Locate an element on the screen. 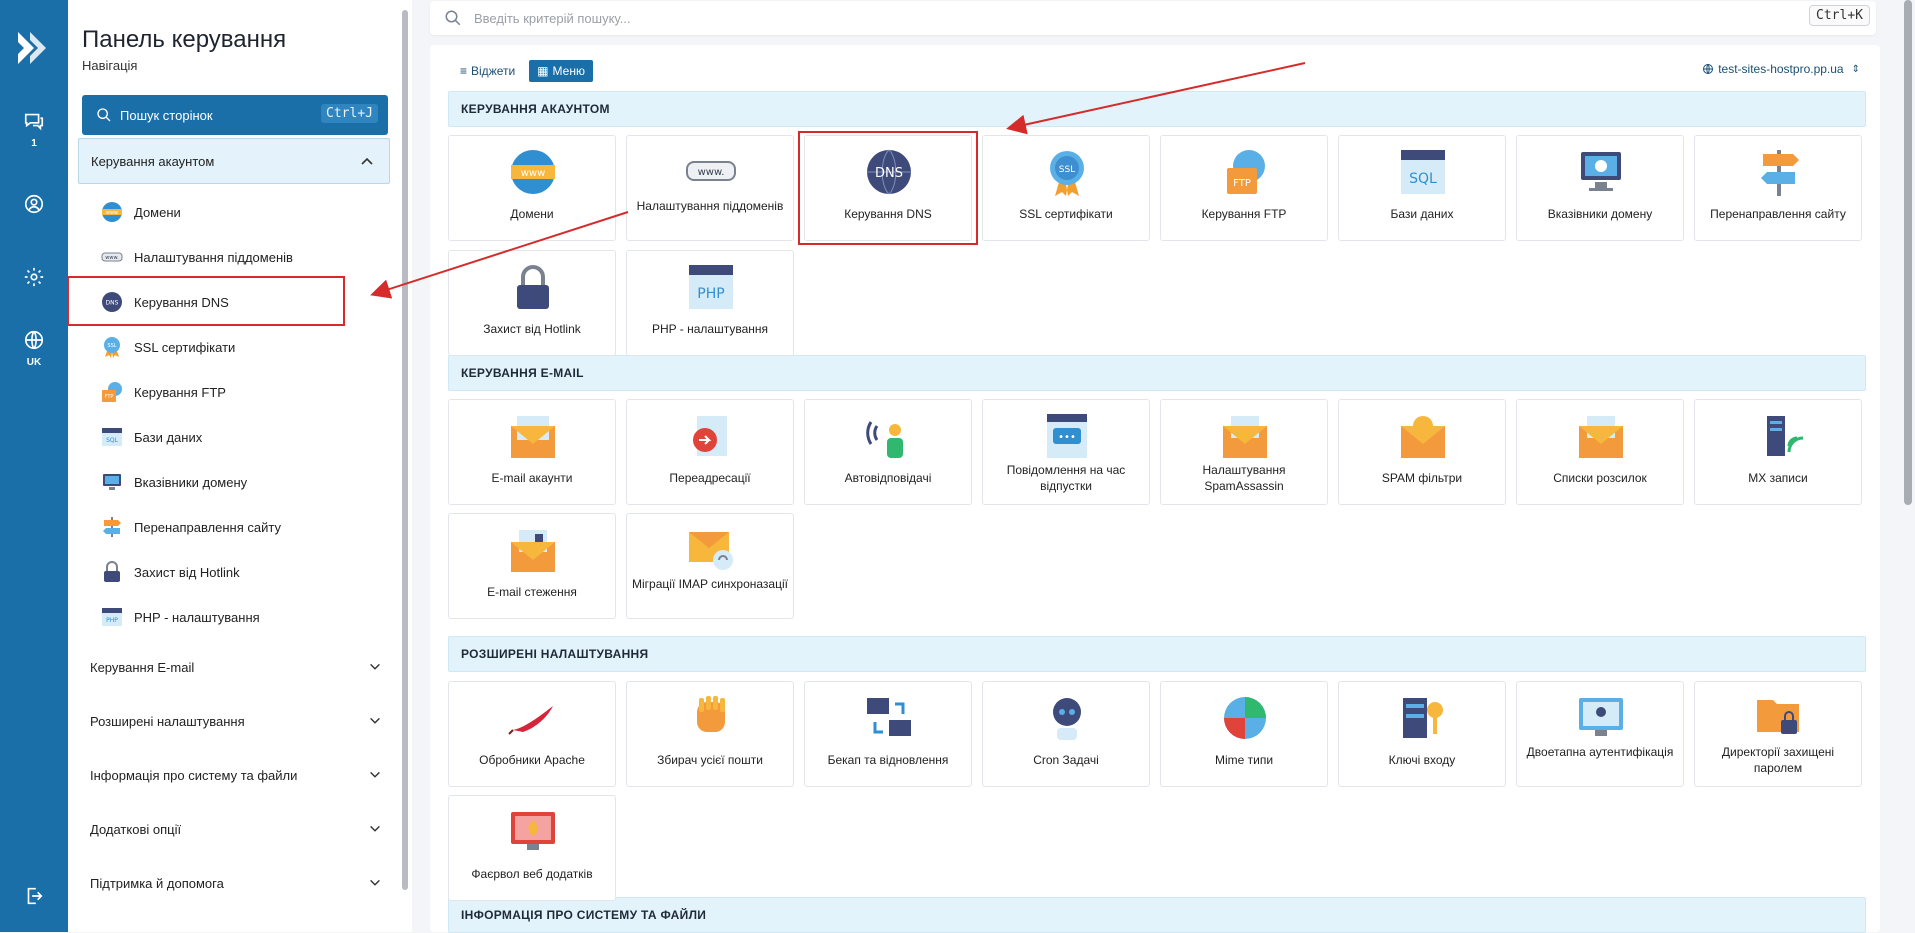 This screenshot has height=933, width=1915. tile-mx-records: MX записи is located at coordinates (1778, 452).